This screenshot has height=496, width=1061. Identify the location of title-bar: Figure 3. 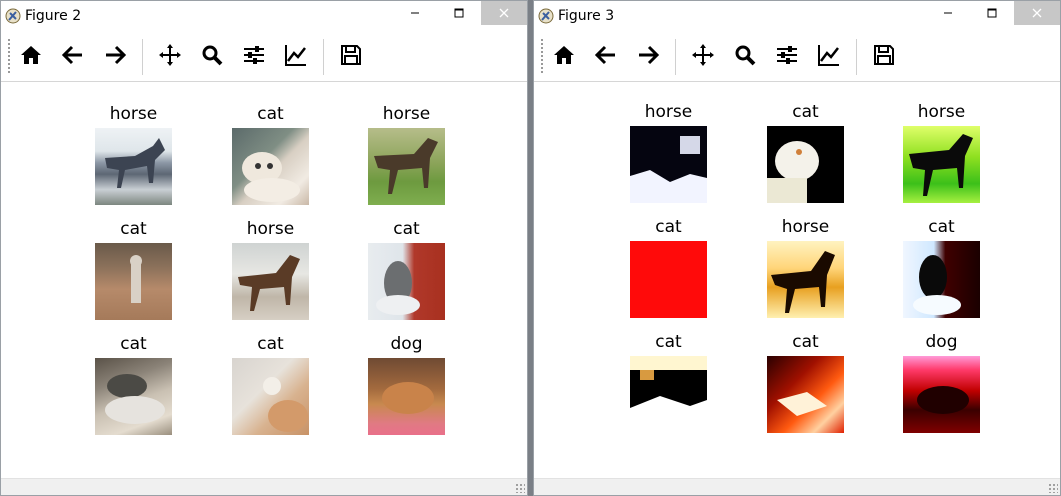
(797, 16).